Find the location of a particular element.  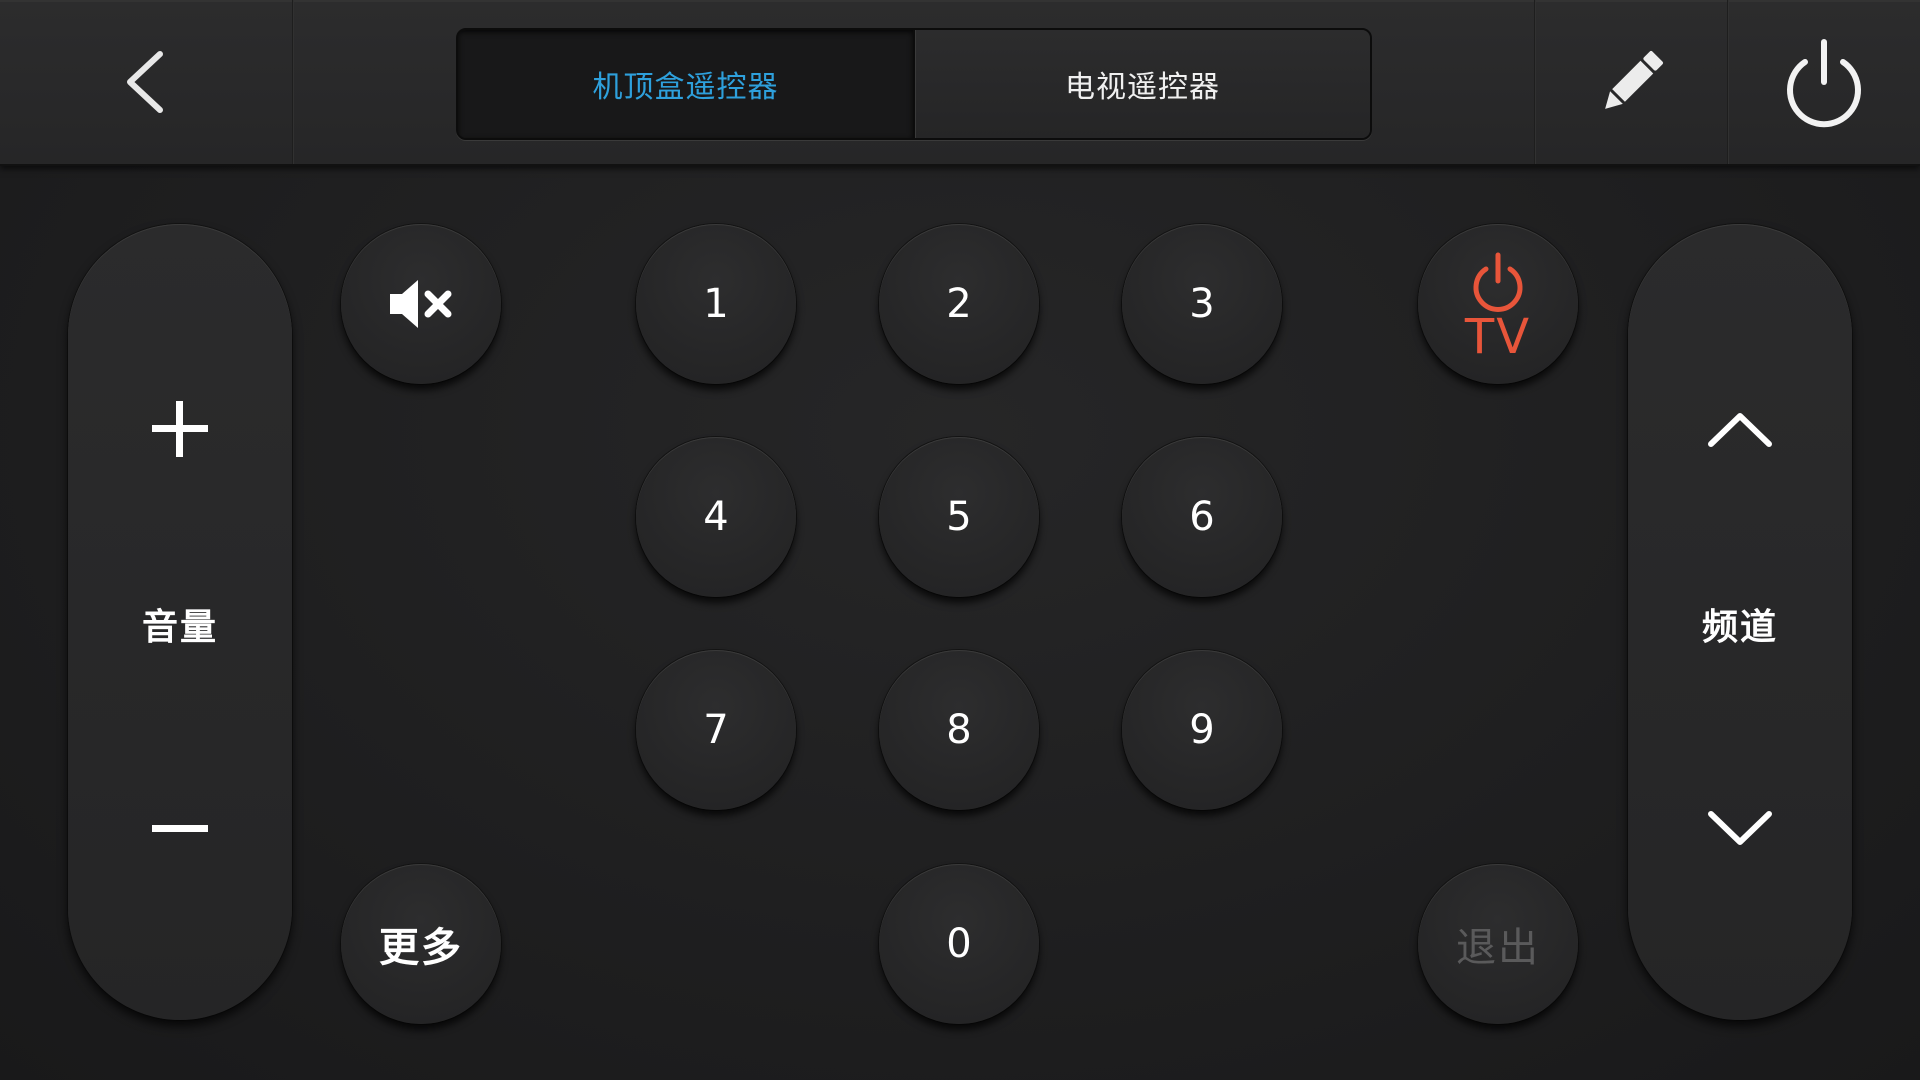

tab-set-top-box: 机顶盒遥控器 is located at coordinates (686, 84).